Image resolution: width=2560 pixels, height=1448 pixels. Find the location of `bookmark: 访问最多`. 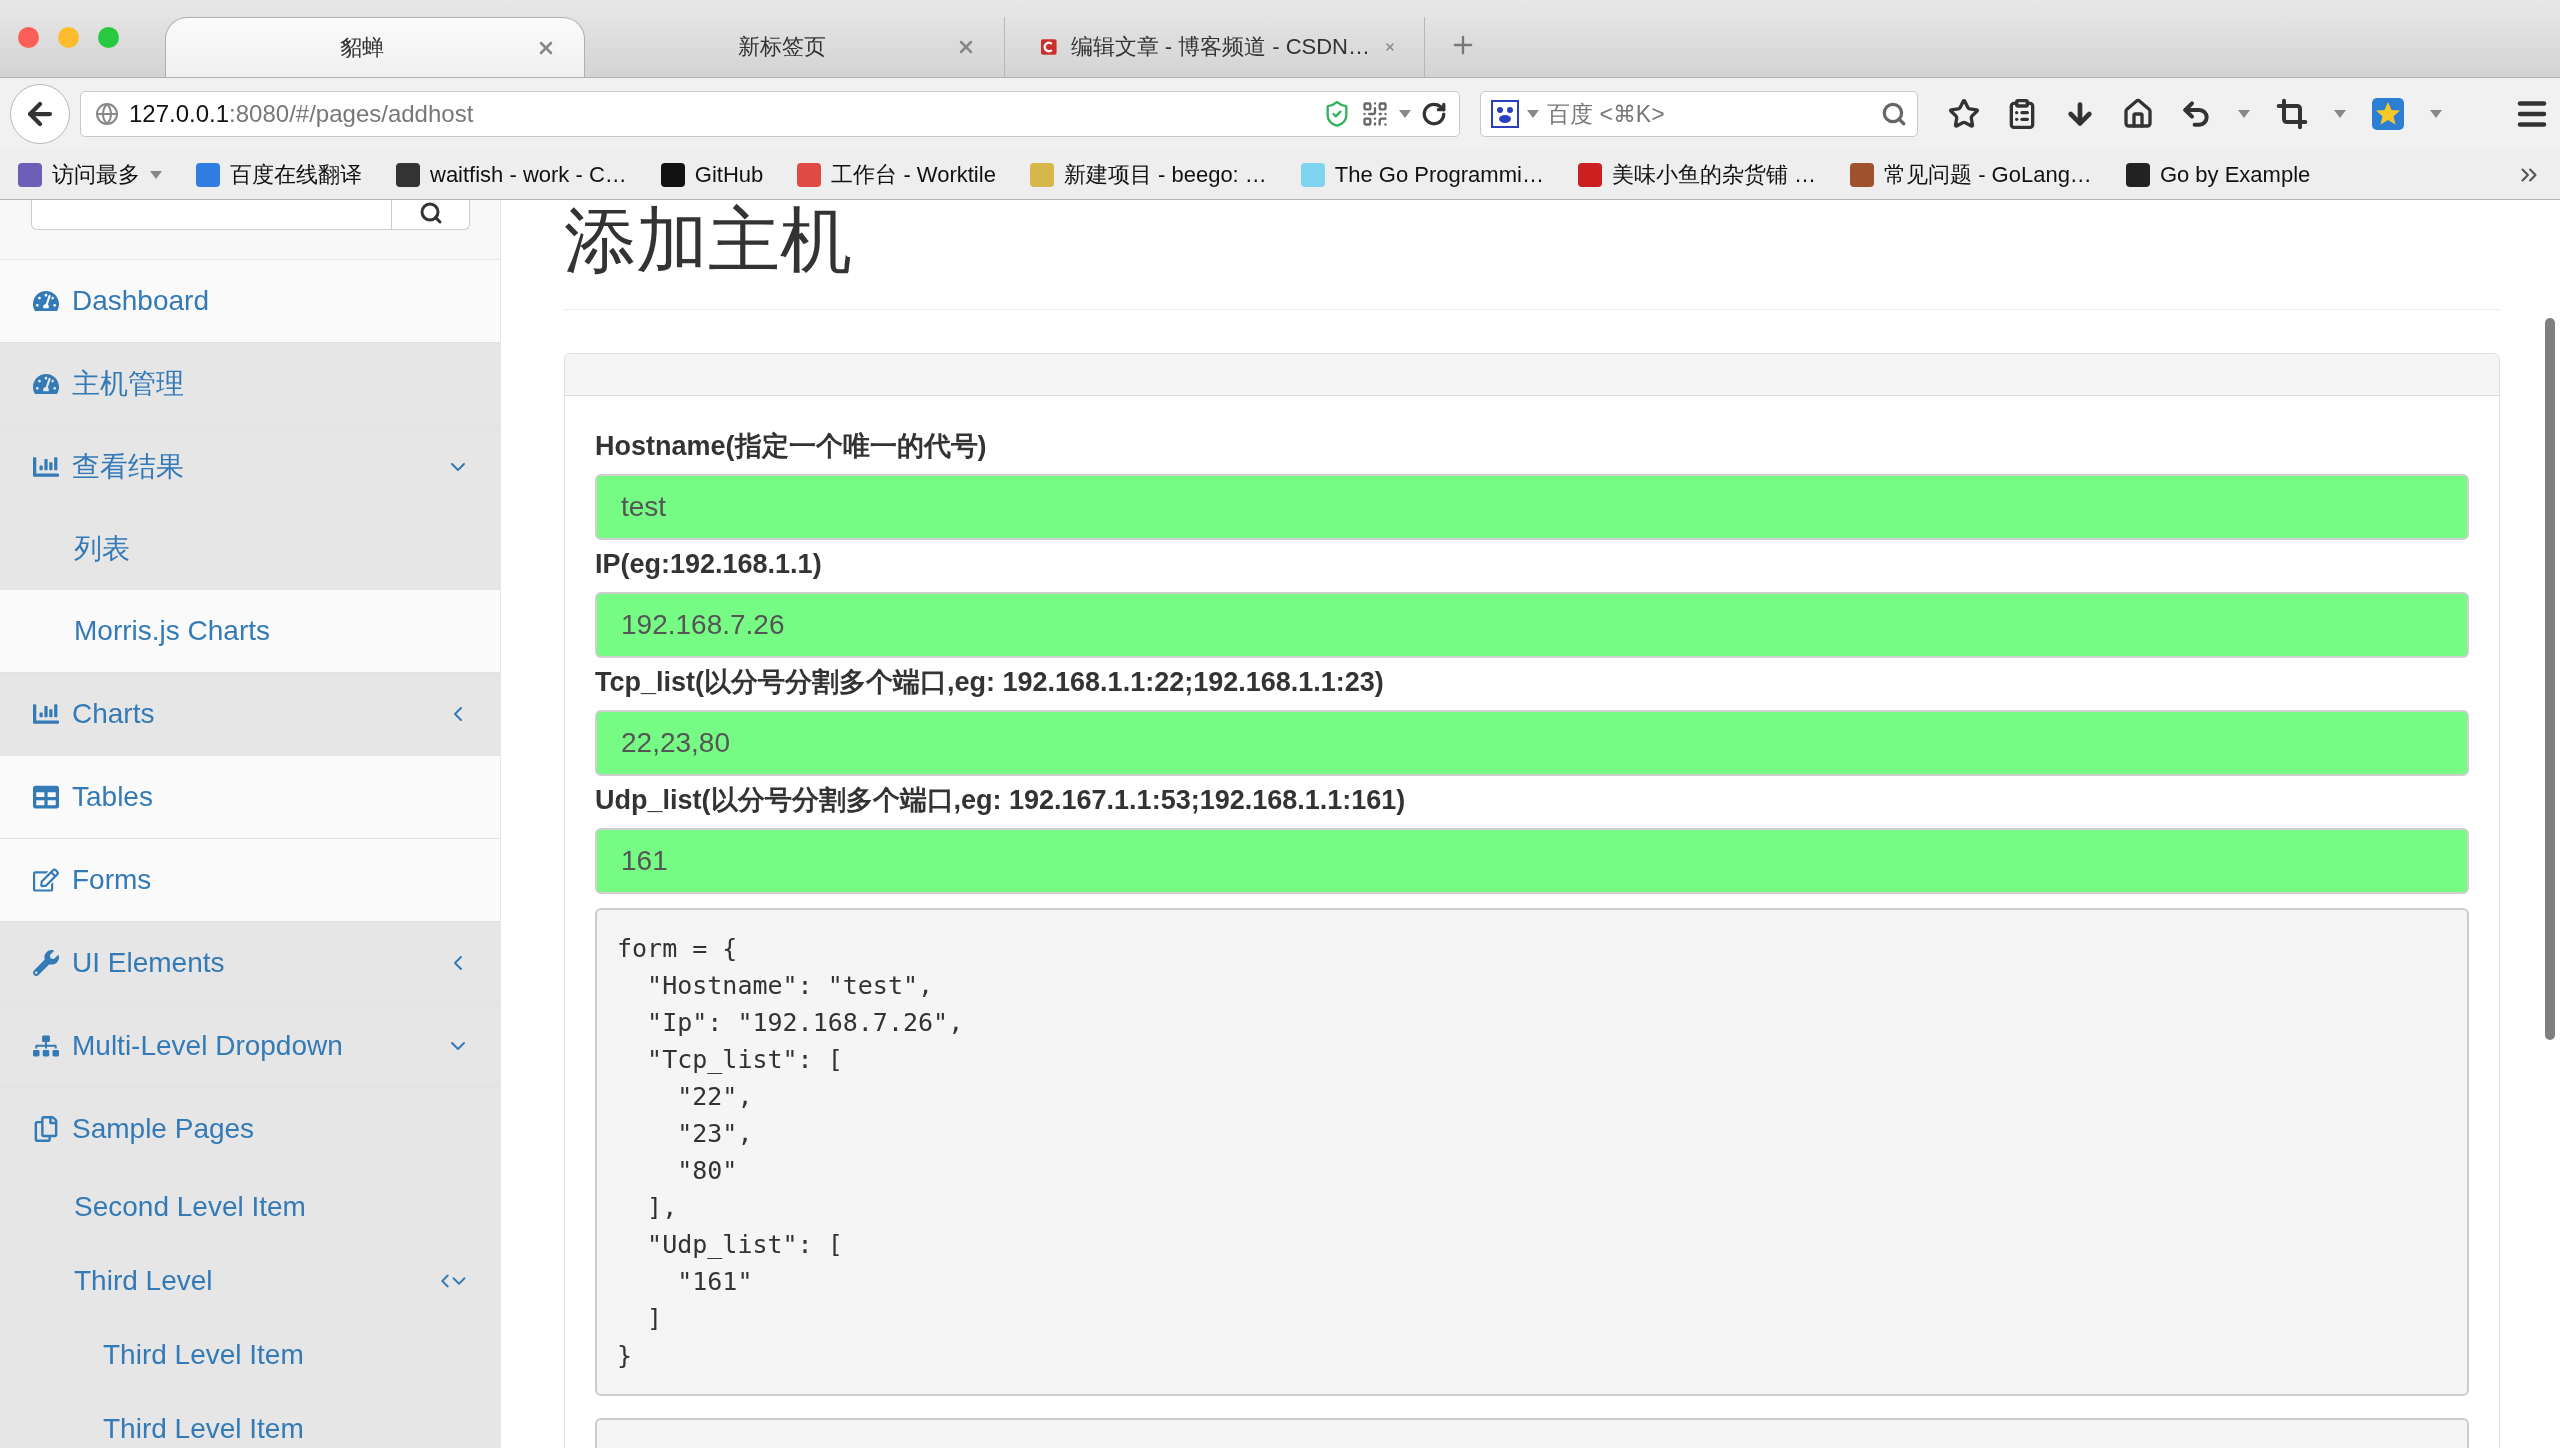

bookmark: 访问最多 is located at coordinates (90, 174).